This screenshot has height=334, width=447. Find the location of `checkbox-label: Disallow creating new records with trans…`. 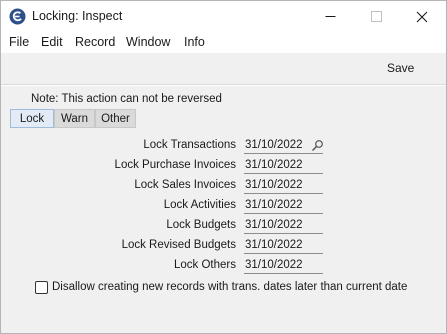

checkbox-label: Disallow creating new records with trans… is located at coordinates (230, 287).